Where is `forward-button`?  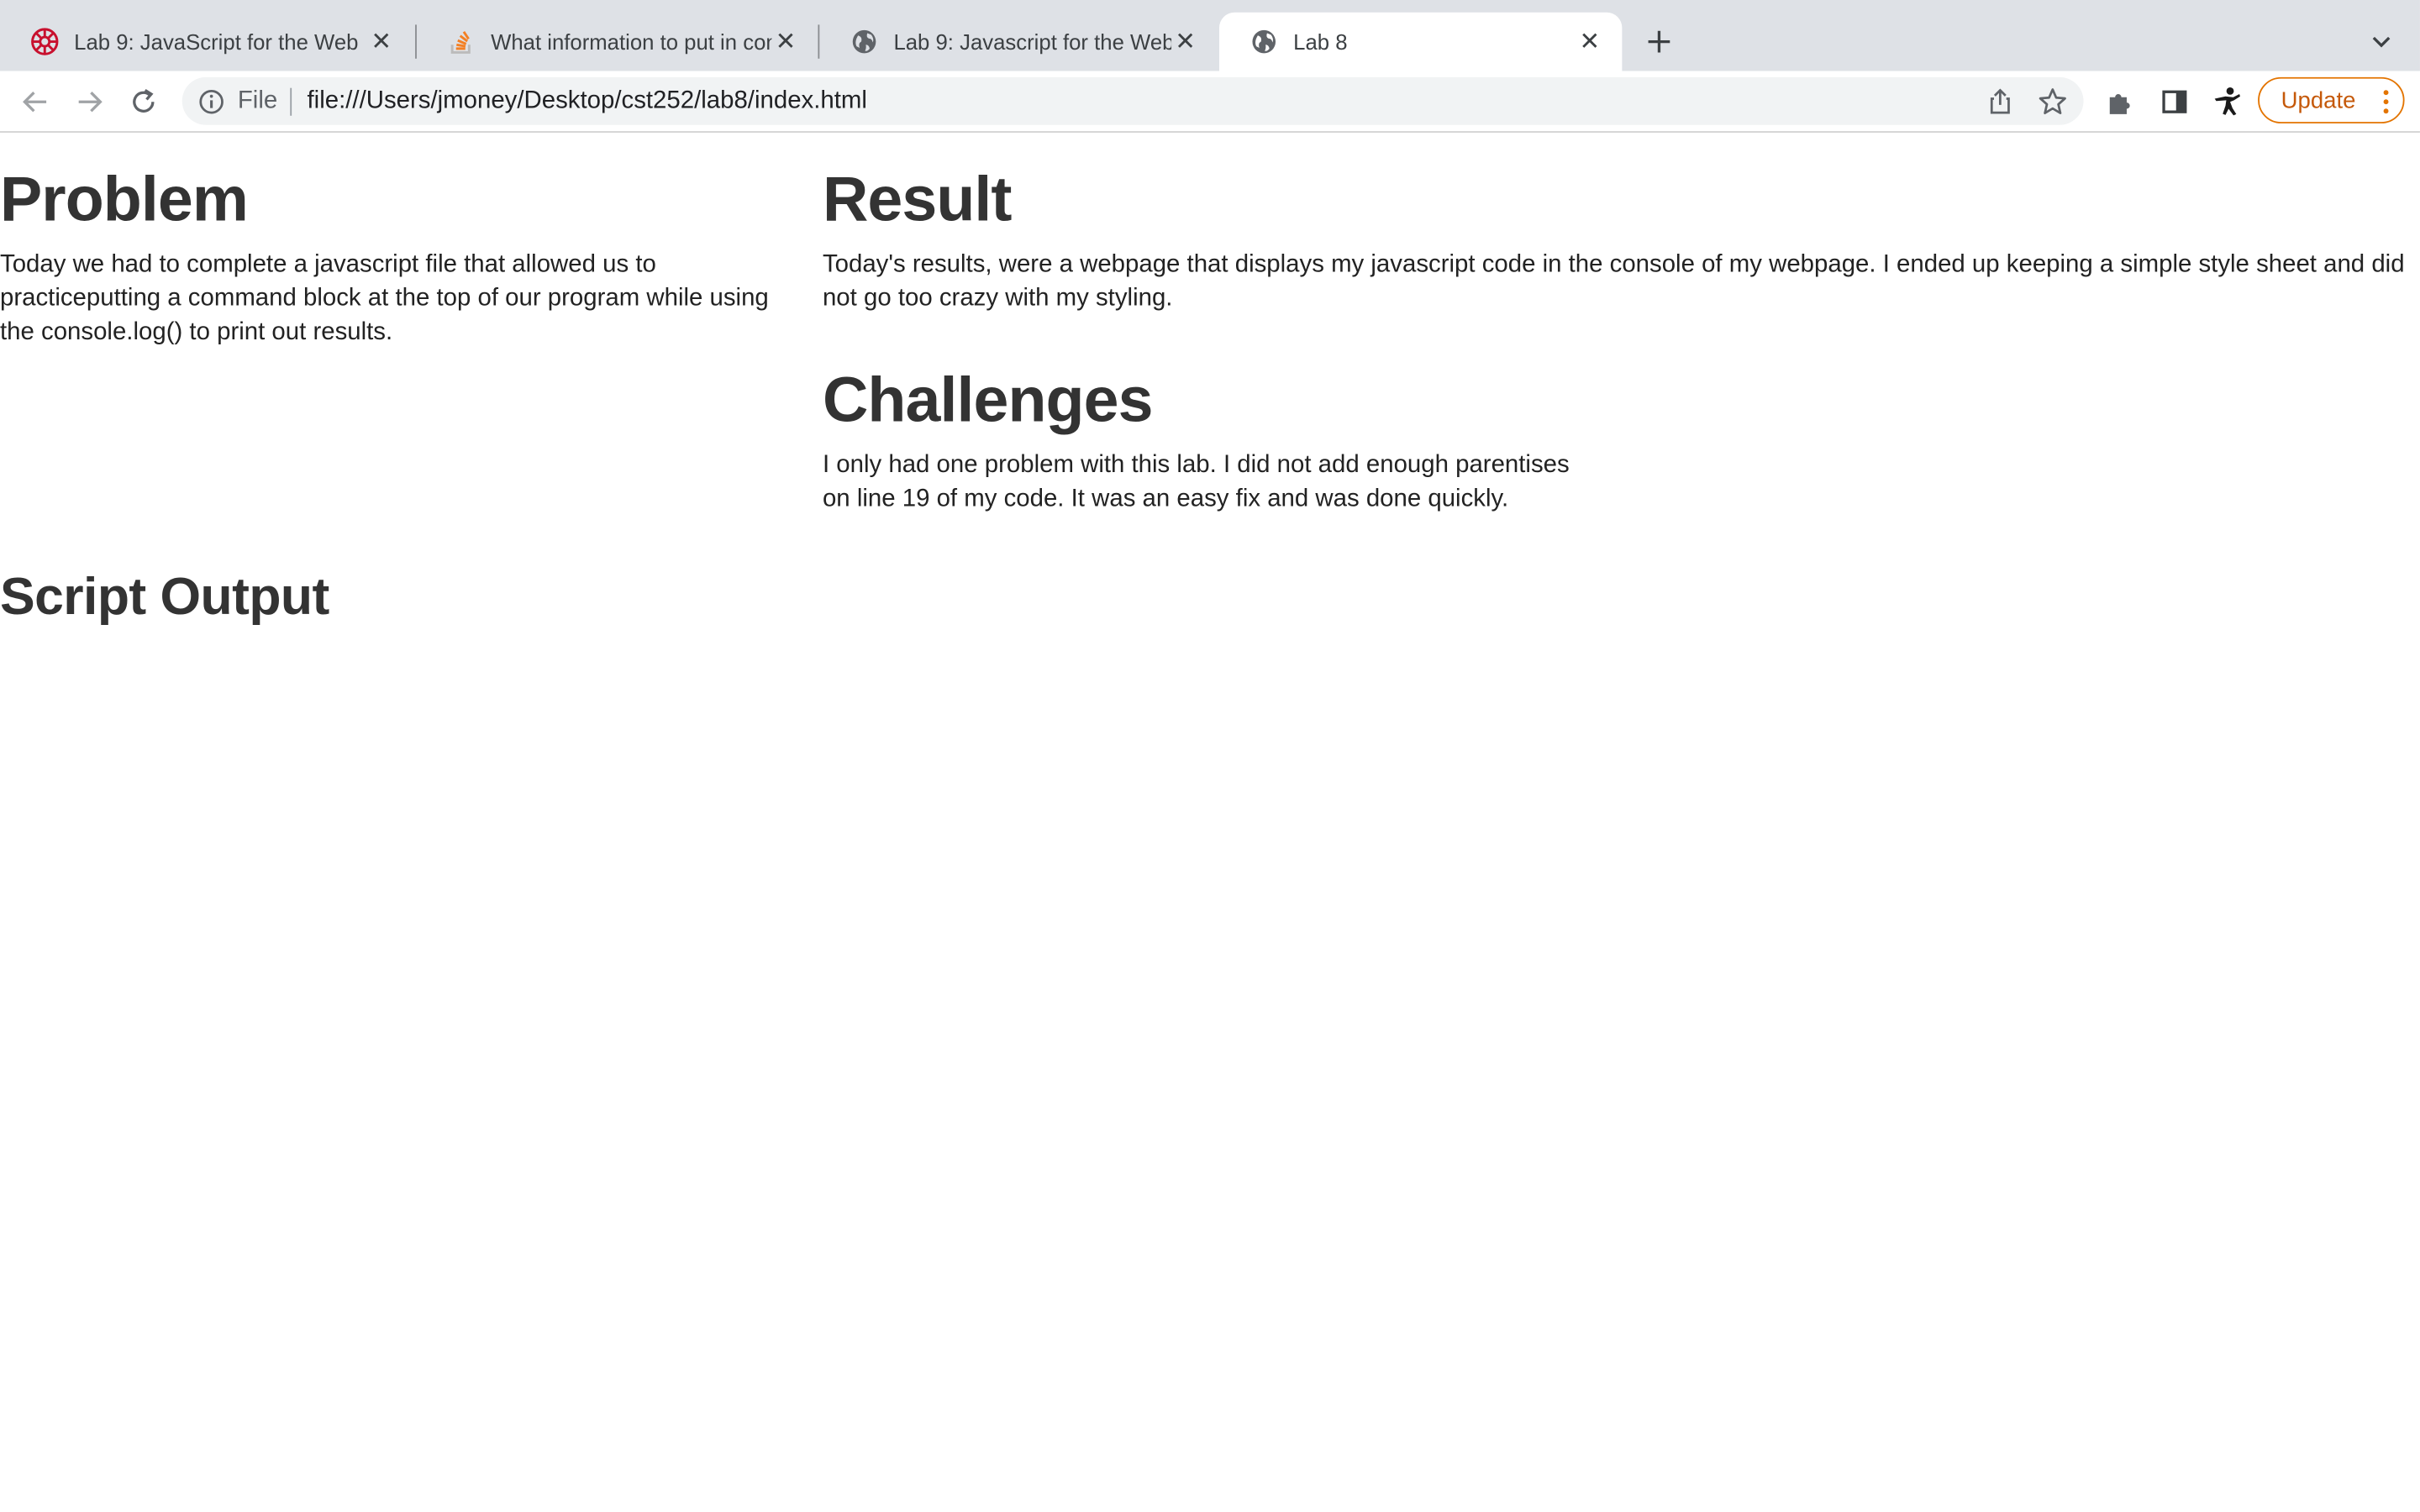 forward-button is located at coordinates (90, 101).